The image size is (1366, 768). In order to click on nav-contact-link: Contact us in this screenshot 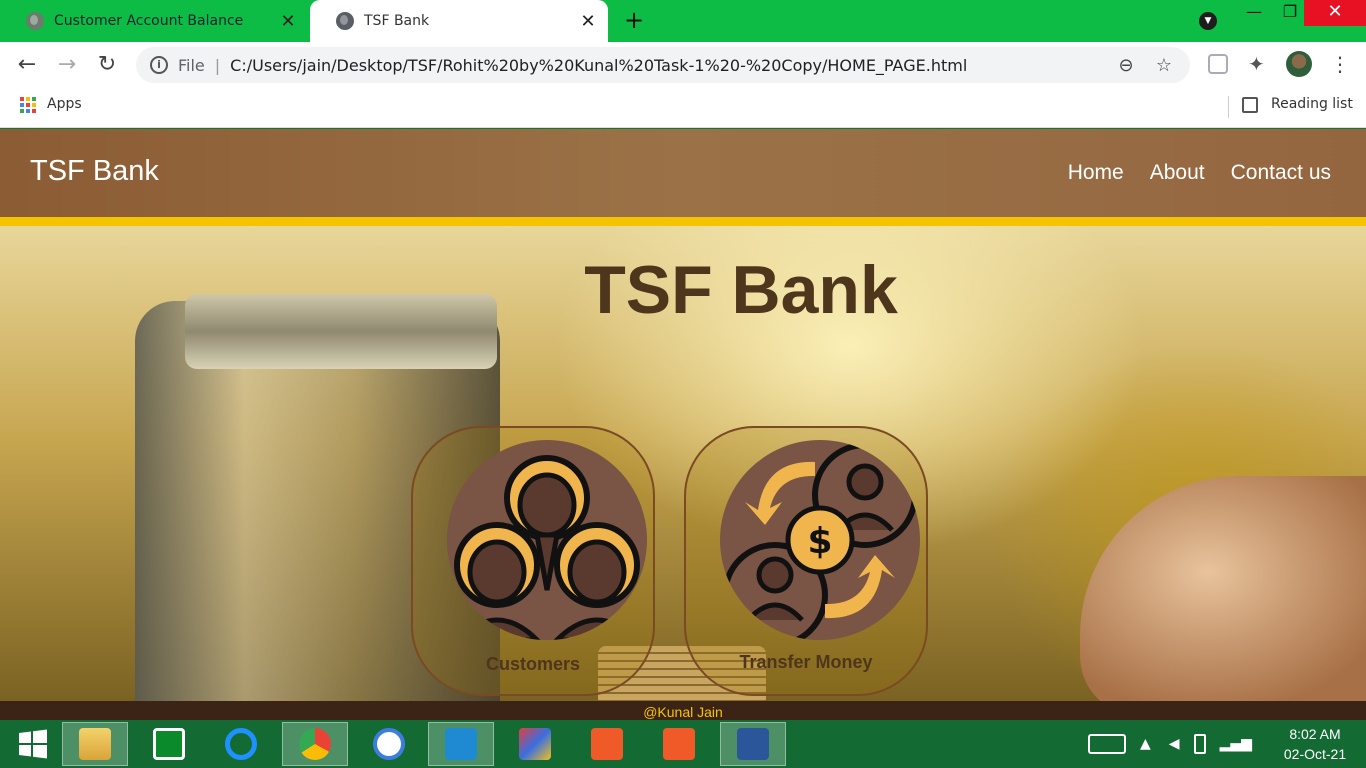, I will do `click(1281, 173)`.